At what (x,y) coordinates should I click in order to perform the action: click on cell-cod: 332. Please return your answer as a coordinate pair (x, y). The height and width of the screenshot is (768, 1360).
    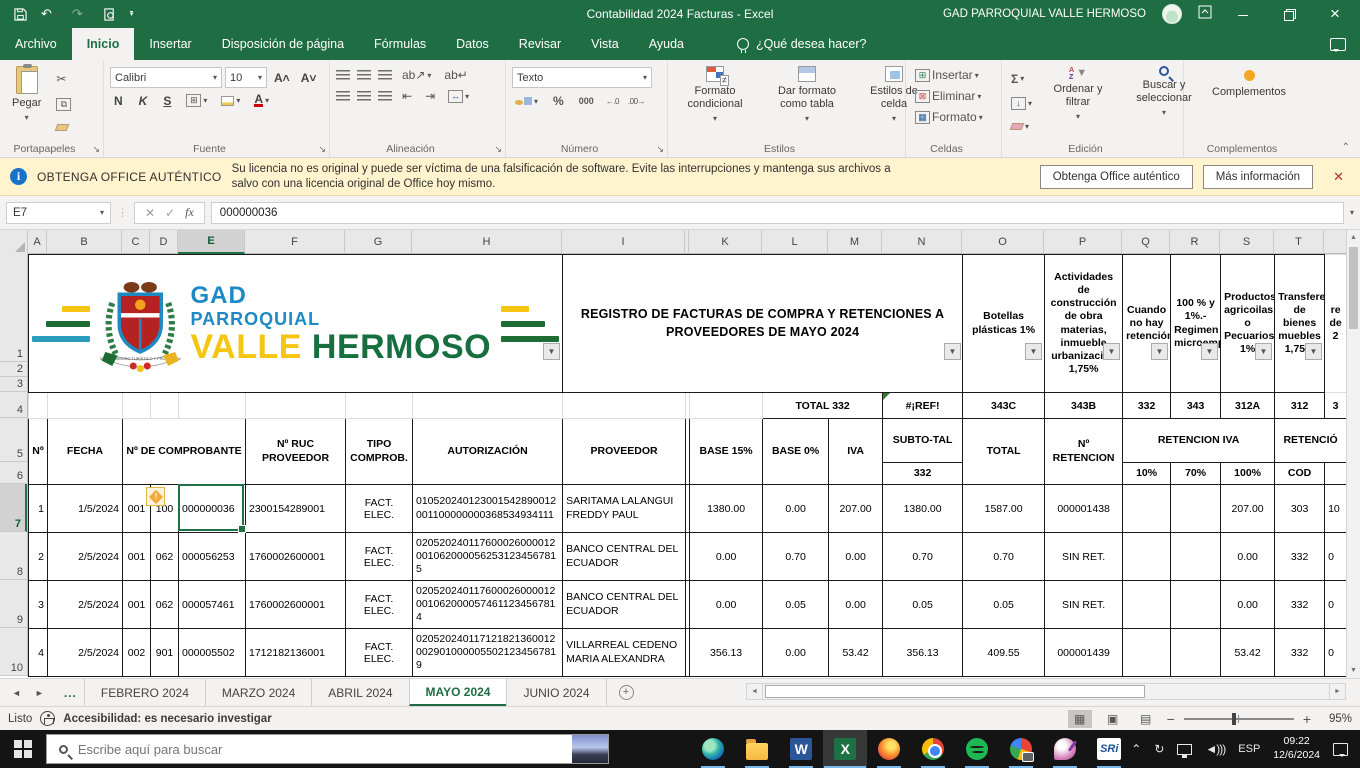
    Looking at the image, I should click on (1300, 604).